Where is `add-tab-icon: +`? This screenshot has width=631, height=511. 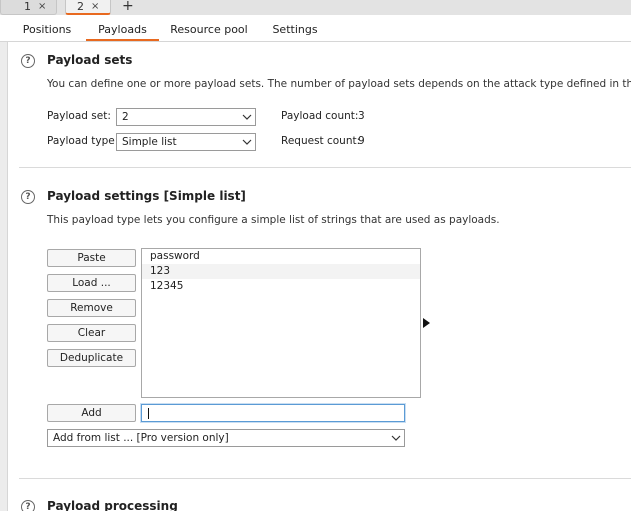 add-tab-icon: + is located at coordinates (128, 7).